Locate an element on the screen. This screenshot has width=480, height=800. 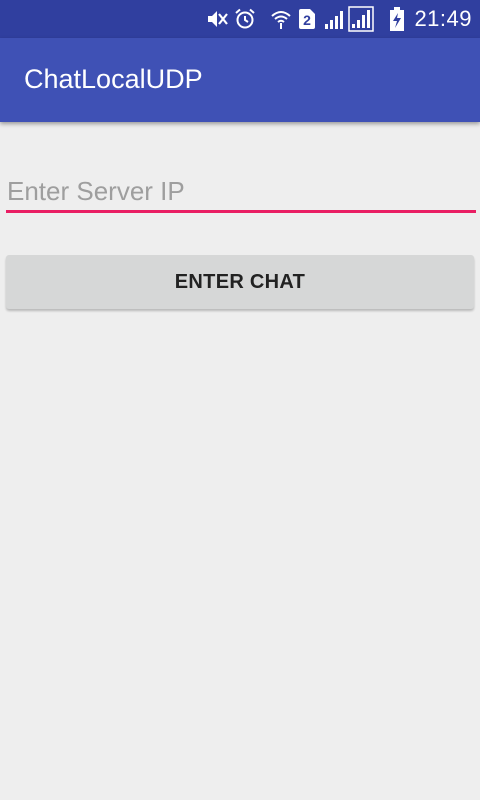
status-time: 21:49 is located at coordinates (443, 18).